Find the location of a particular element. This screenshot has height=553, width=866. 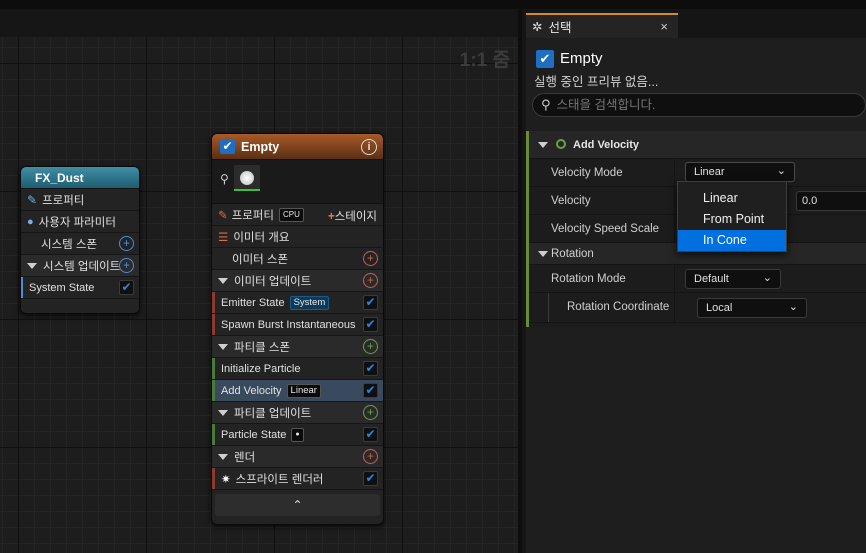

particle-state-module: Particle State ● ✔ is located at coordinates (297, 435).